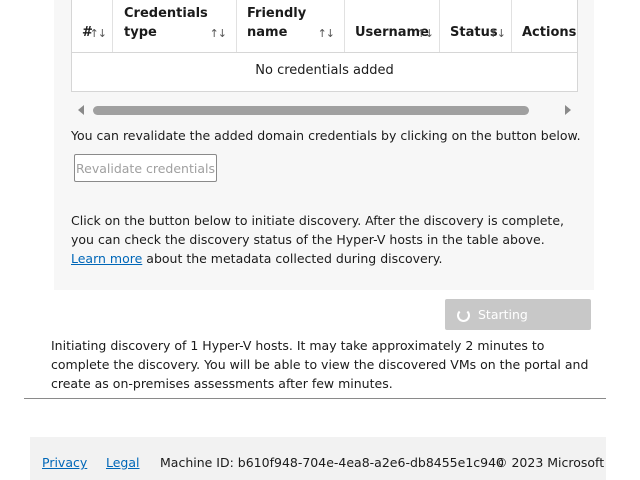 Image resolution: width=640 pixels, height=480 pixels. What do you see at coordinates (145, 168) in the screenshot?
I see `revalidate-credentials-button: Revalidate credentials` at bounding box center [145, 168].